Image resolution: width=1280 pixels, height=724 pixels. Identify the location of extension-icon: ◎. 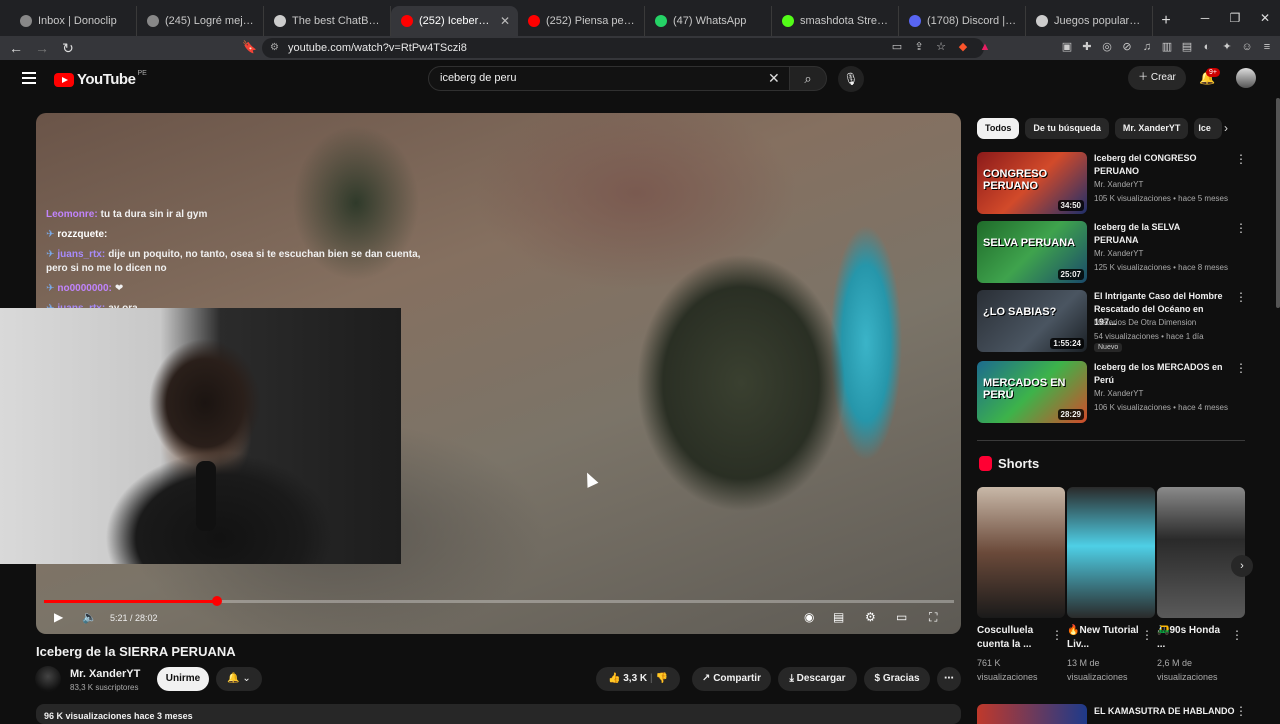
(1107, 47).